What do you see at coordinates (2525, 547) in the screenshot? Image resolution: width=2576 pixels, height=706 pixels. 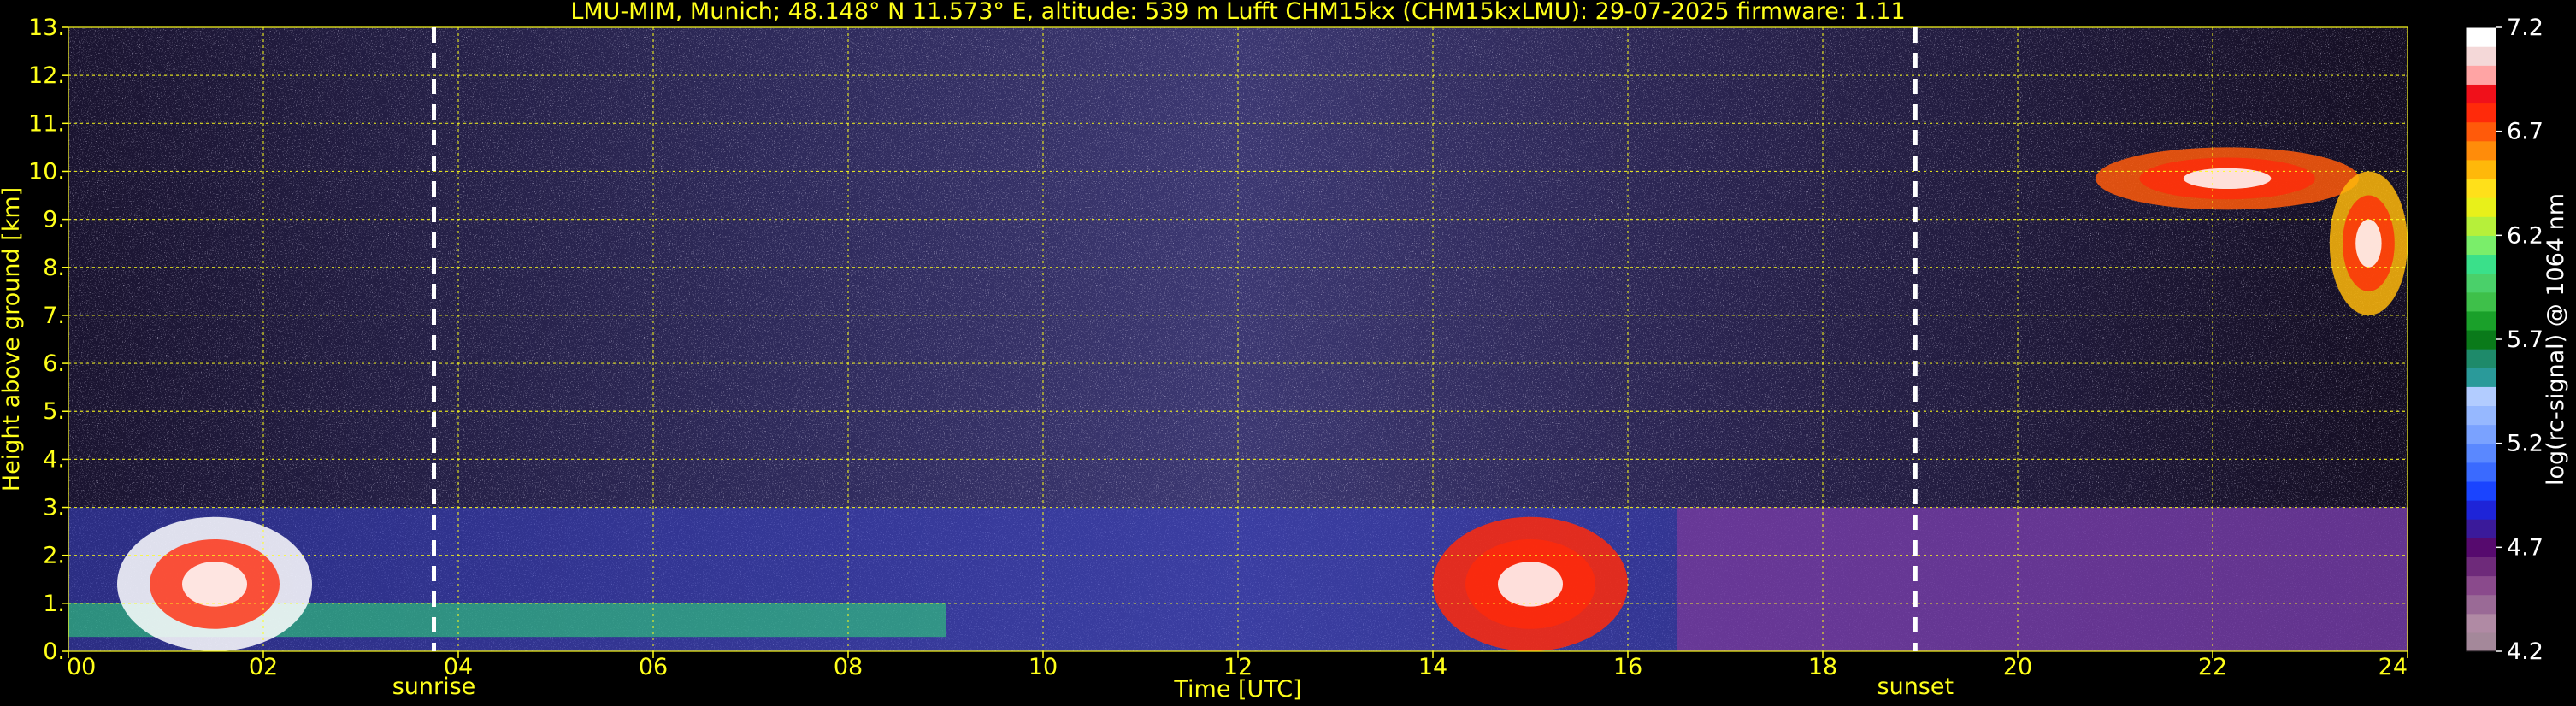 I see `colorbar-tick-label: 4.7` at bounding box center [2525, 547].